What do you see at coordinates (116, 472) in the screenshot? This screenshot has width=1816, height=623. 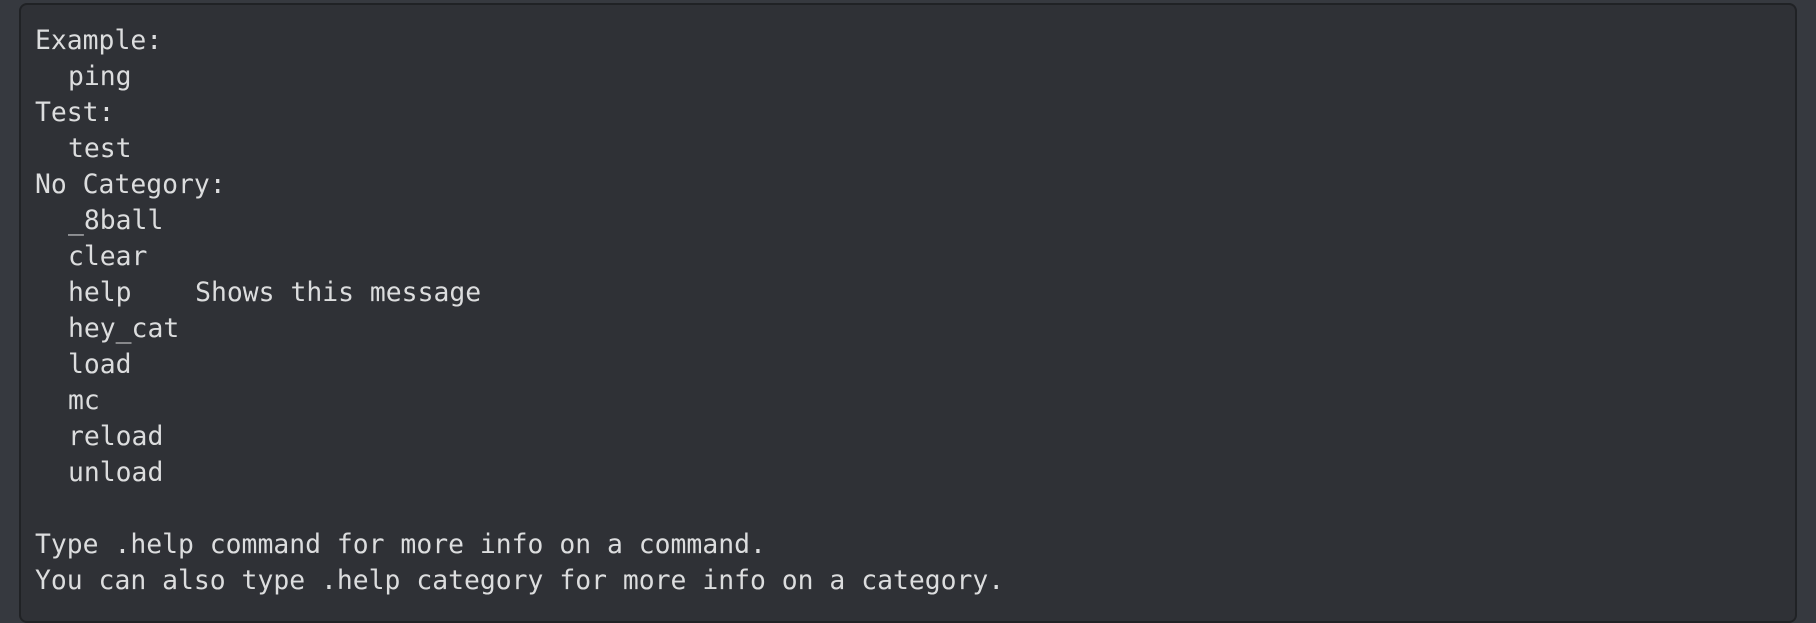 I see `command-name: unload` at bounding box center [116, 472].